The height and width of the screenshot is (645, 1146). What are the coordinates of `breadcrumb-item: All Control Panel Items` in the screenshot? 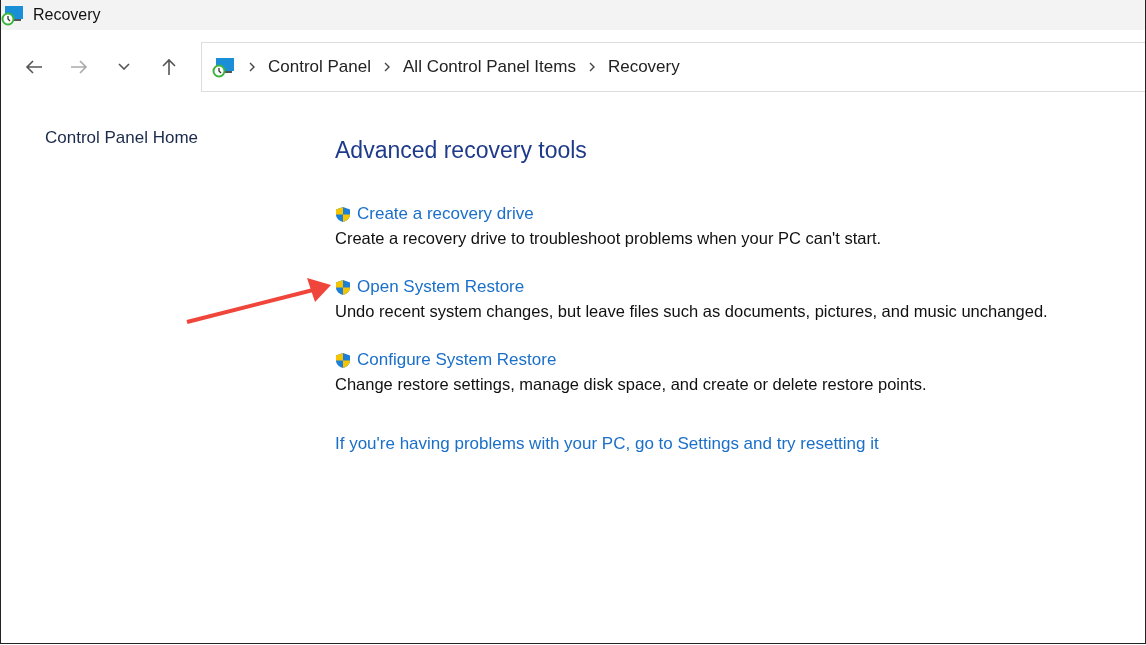 It's located at (489, 66).